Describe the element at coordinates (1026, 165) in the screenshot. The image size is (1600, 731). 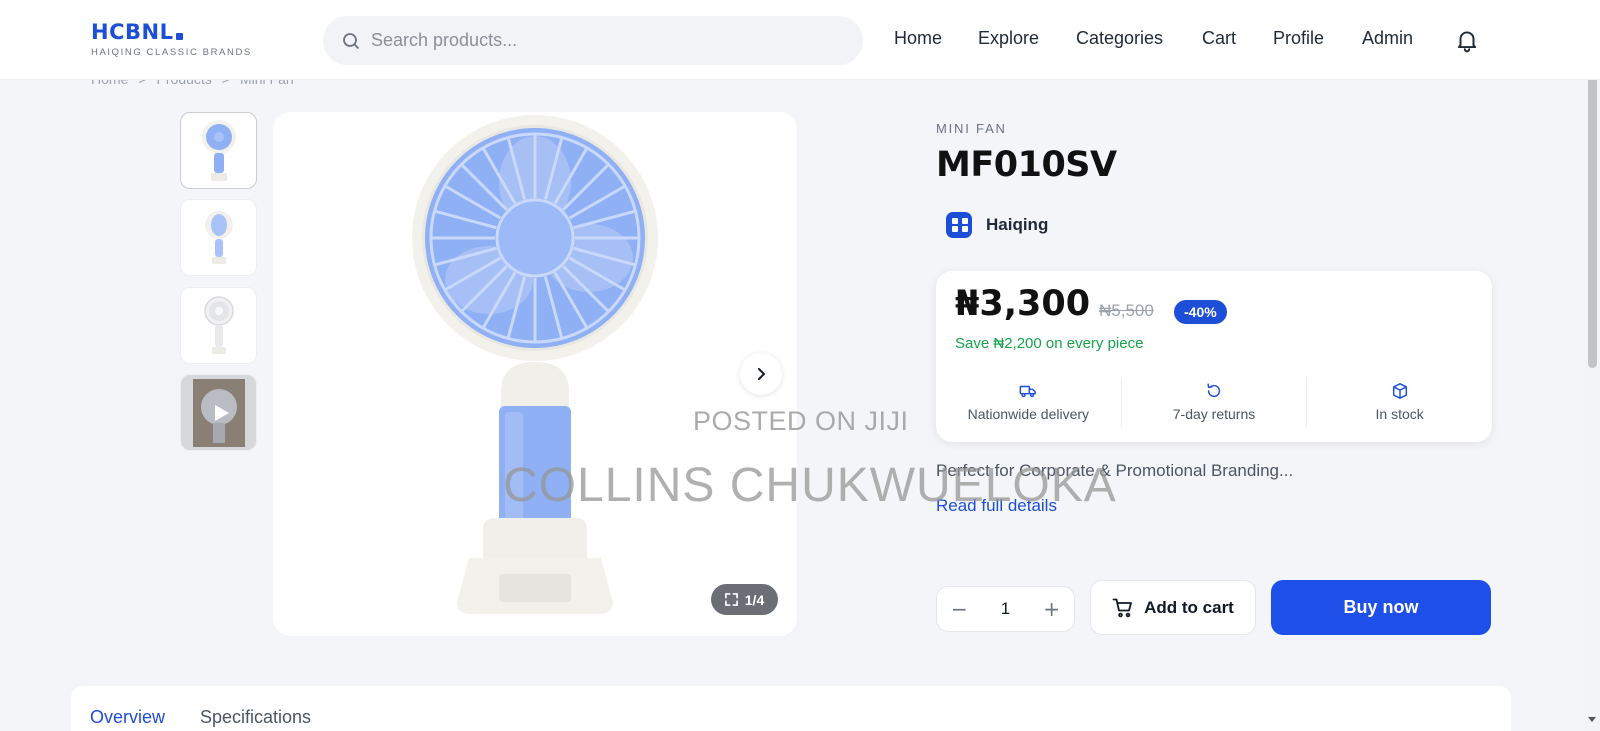
I see `product-title: MF010SV` at that location.